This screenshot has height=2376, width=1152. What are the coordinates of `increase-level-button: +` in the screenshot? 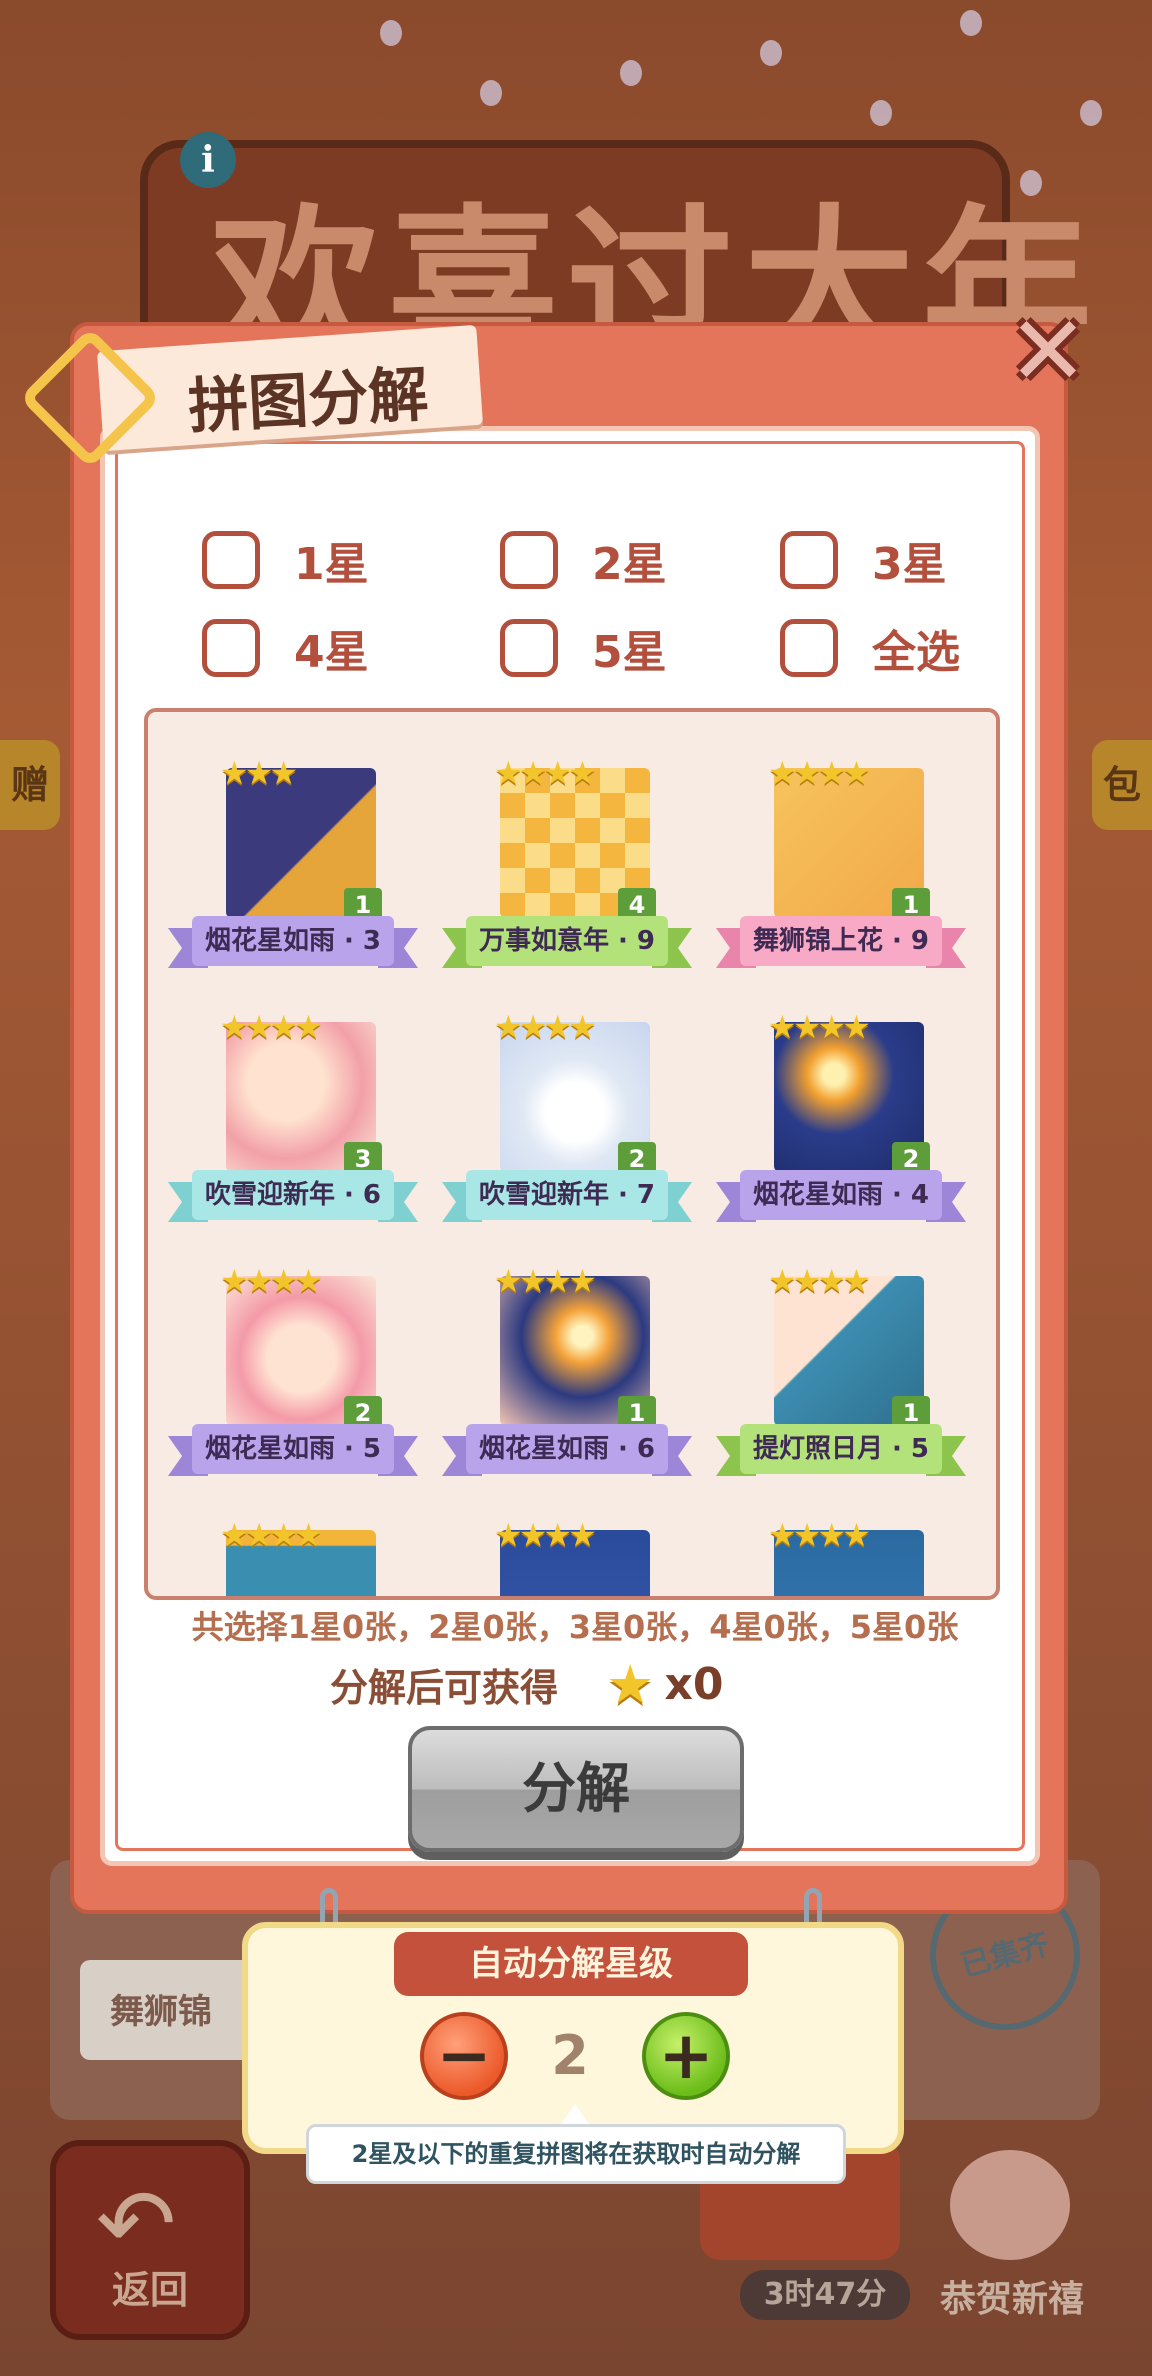 It's located at (686, 2056).